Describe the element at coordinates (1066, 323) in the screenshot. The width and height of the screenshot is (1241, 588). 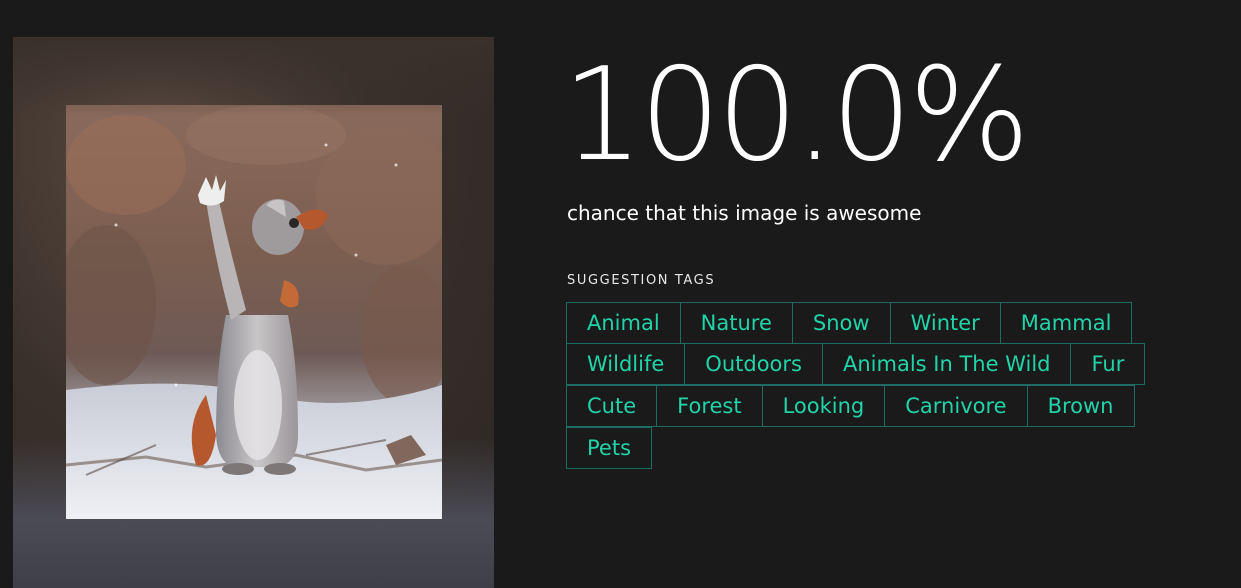
I see `tag-mammal: Mammal` at that location.